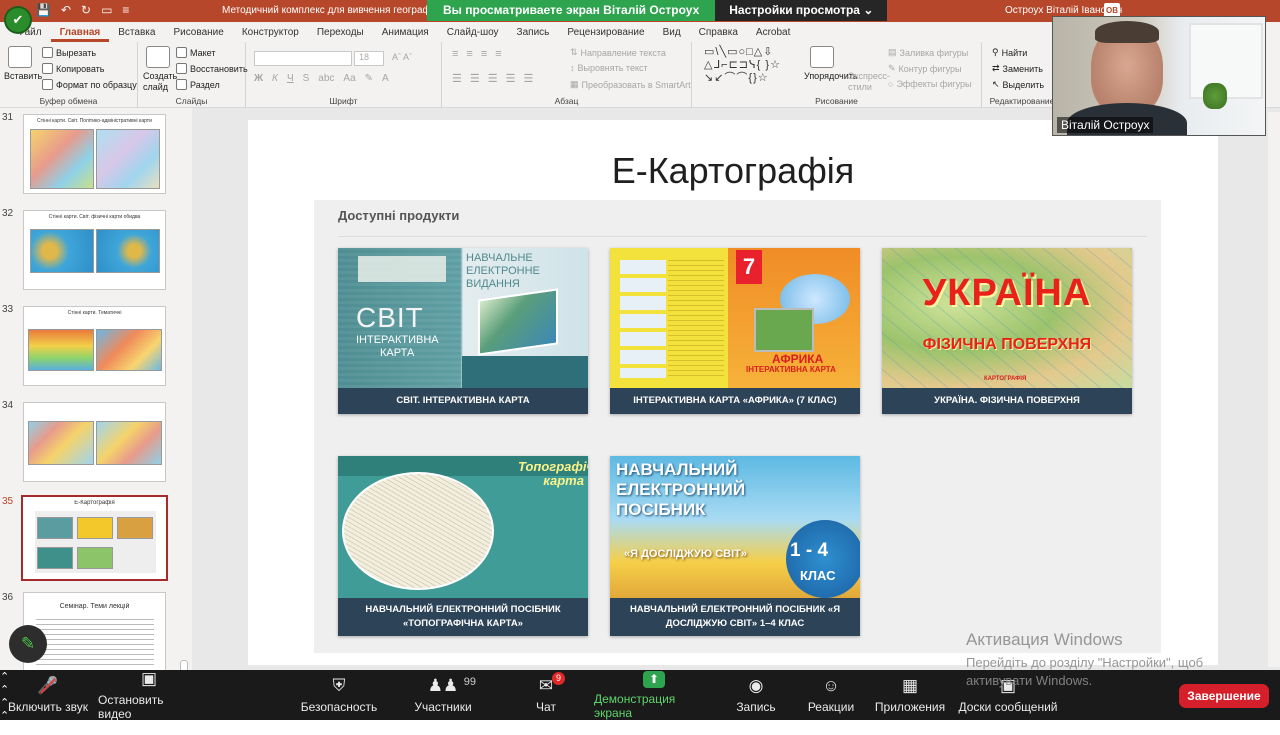 The width and height of the screenshot is (1280, 735). Describe the element at coordinates (306, 78) in the screenshot. I see `strikethrough-button: S` at that location.